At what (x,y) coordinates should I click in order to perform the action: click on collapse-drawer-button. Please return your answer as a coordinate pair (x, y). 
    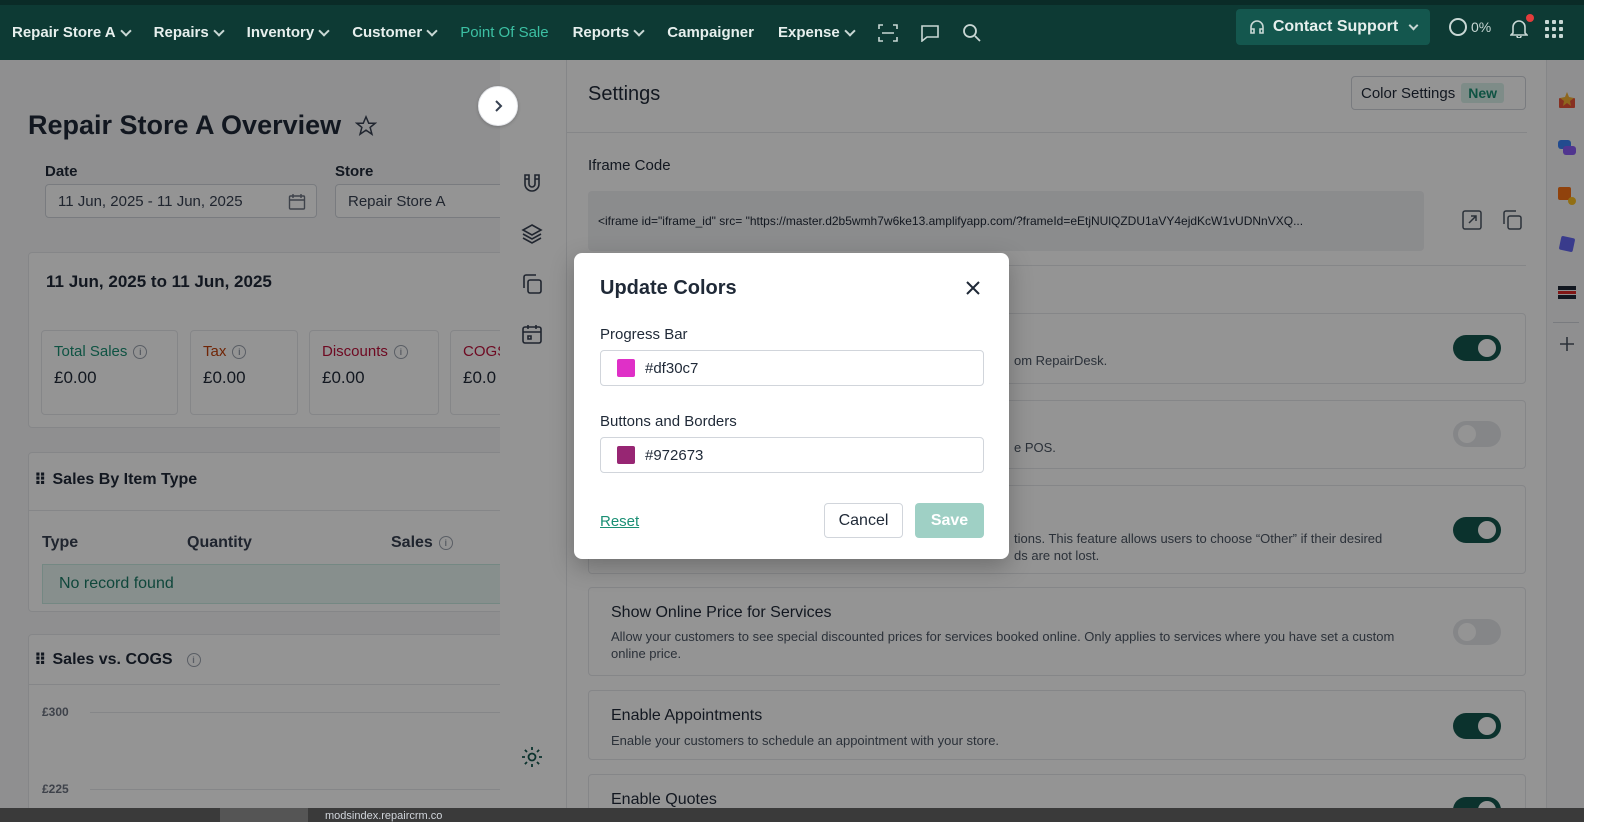
    Looking at the image, I should click on (498, 106).